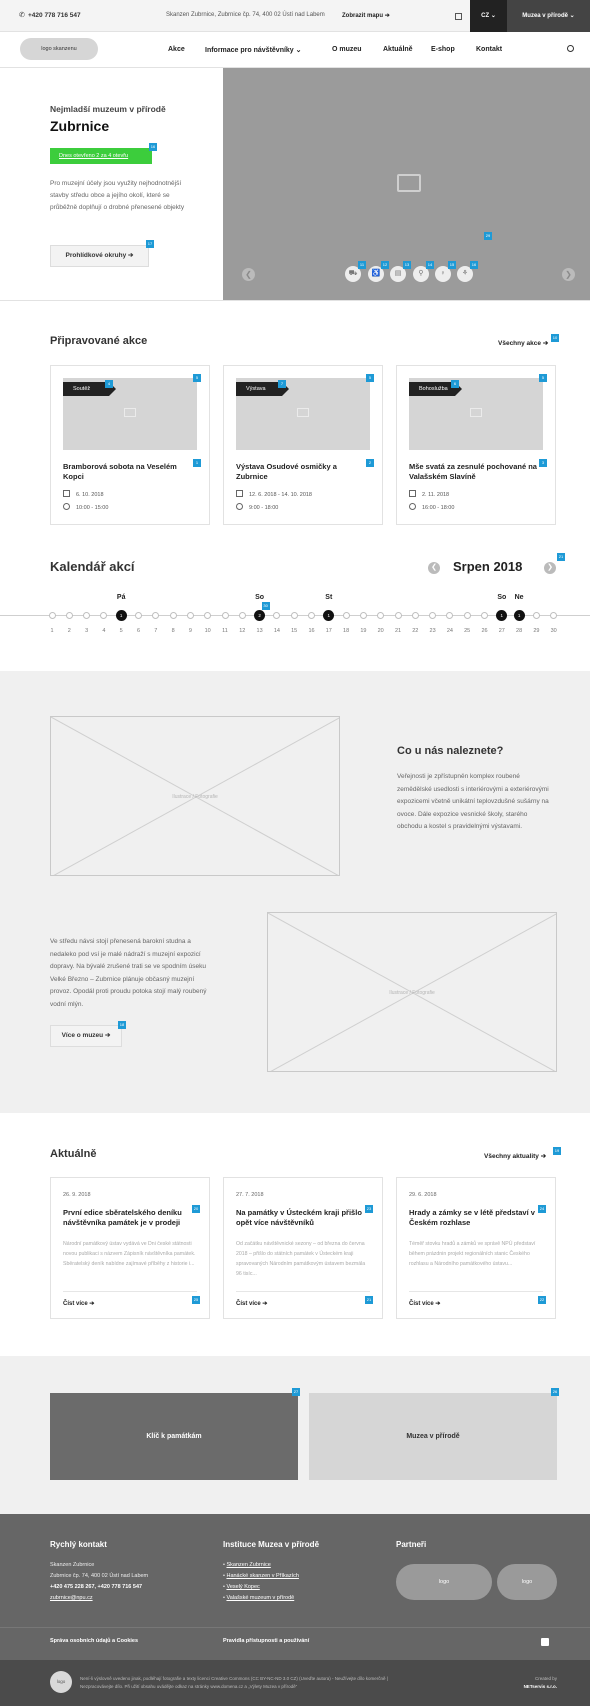 The width and height of the screenshot is (590, 1706). What do you see at coordinates (443, 49) in the screenshot?
I see `nav-item-eshop: E-shop` at bounding box center [443, 49].